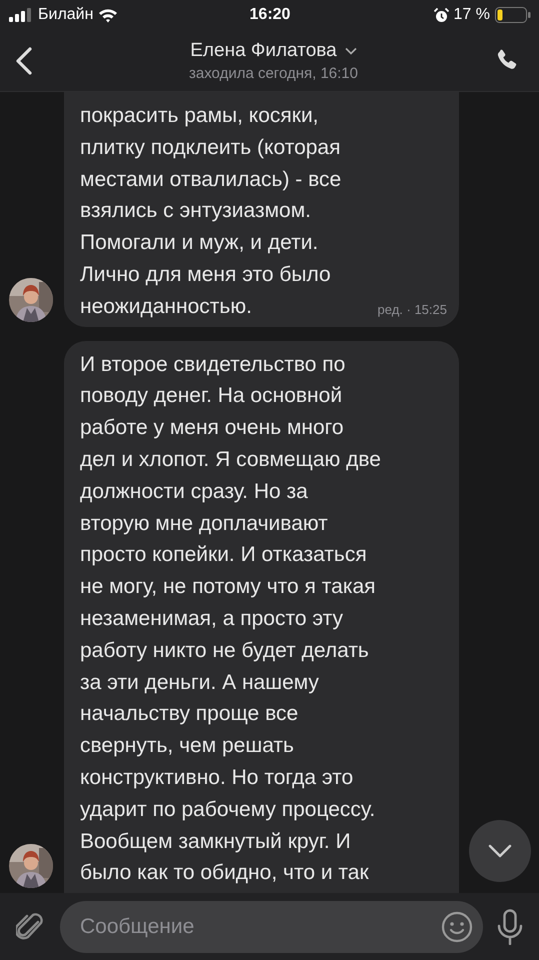 The width and height of the screenshot is (539, 960). What do you see at coordinates (263, 51) in the screenshot?
I see `contact-name: Елена Филатова` at bounding box center [263, 51].